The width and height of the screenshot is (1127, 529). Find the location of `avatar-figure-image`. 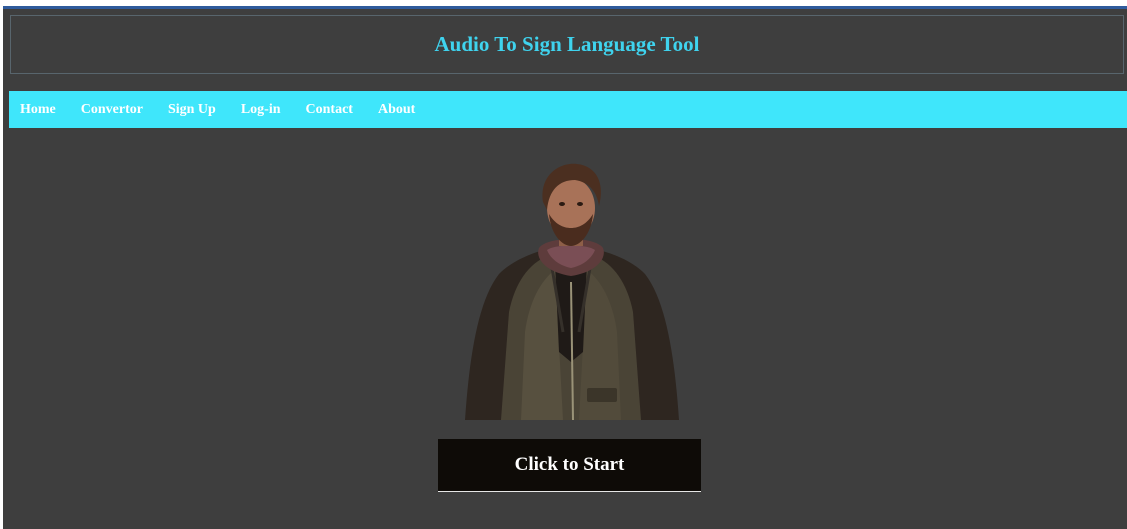

avatar-figure-image is located at coordinates (572, 292).